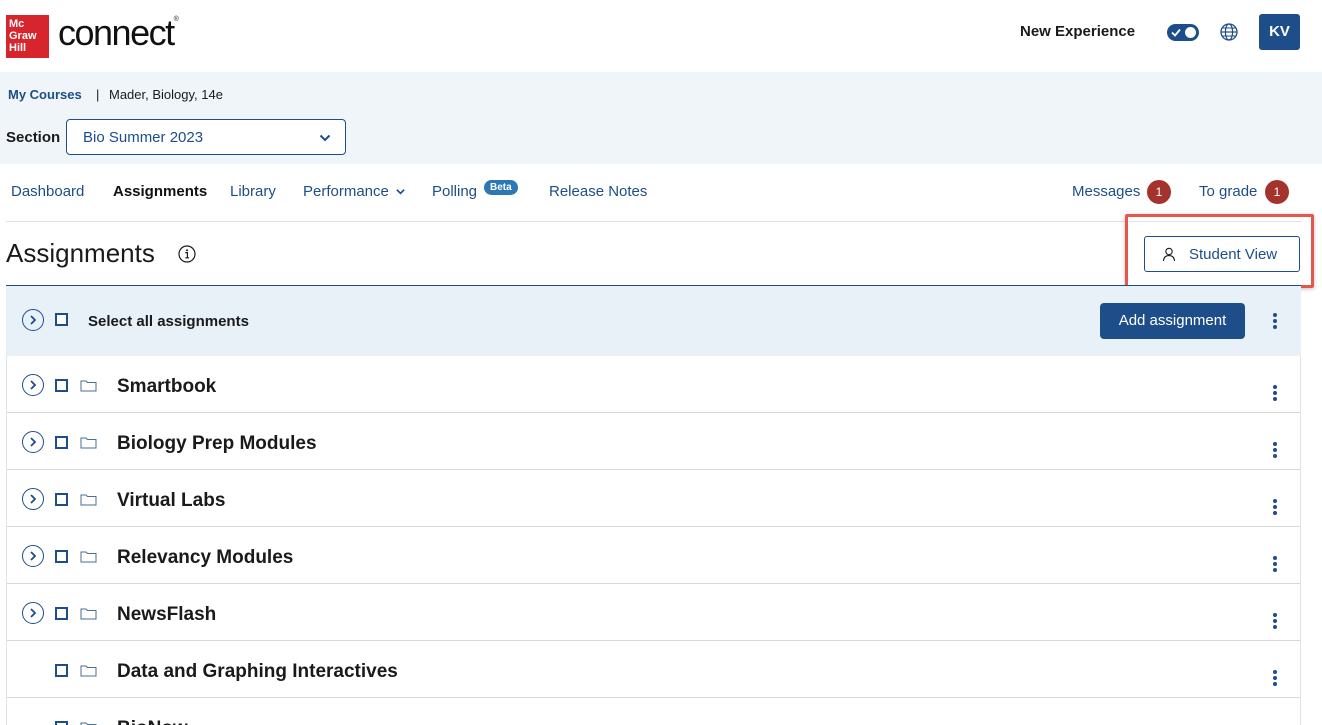  I want to click on tab-polling: Polling, so click(454, 191).